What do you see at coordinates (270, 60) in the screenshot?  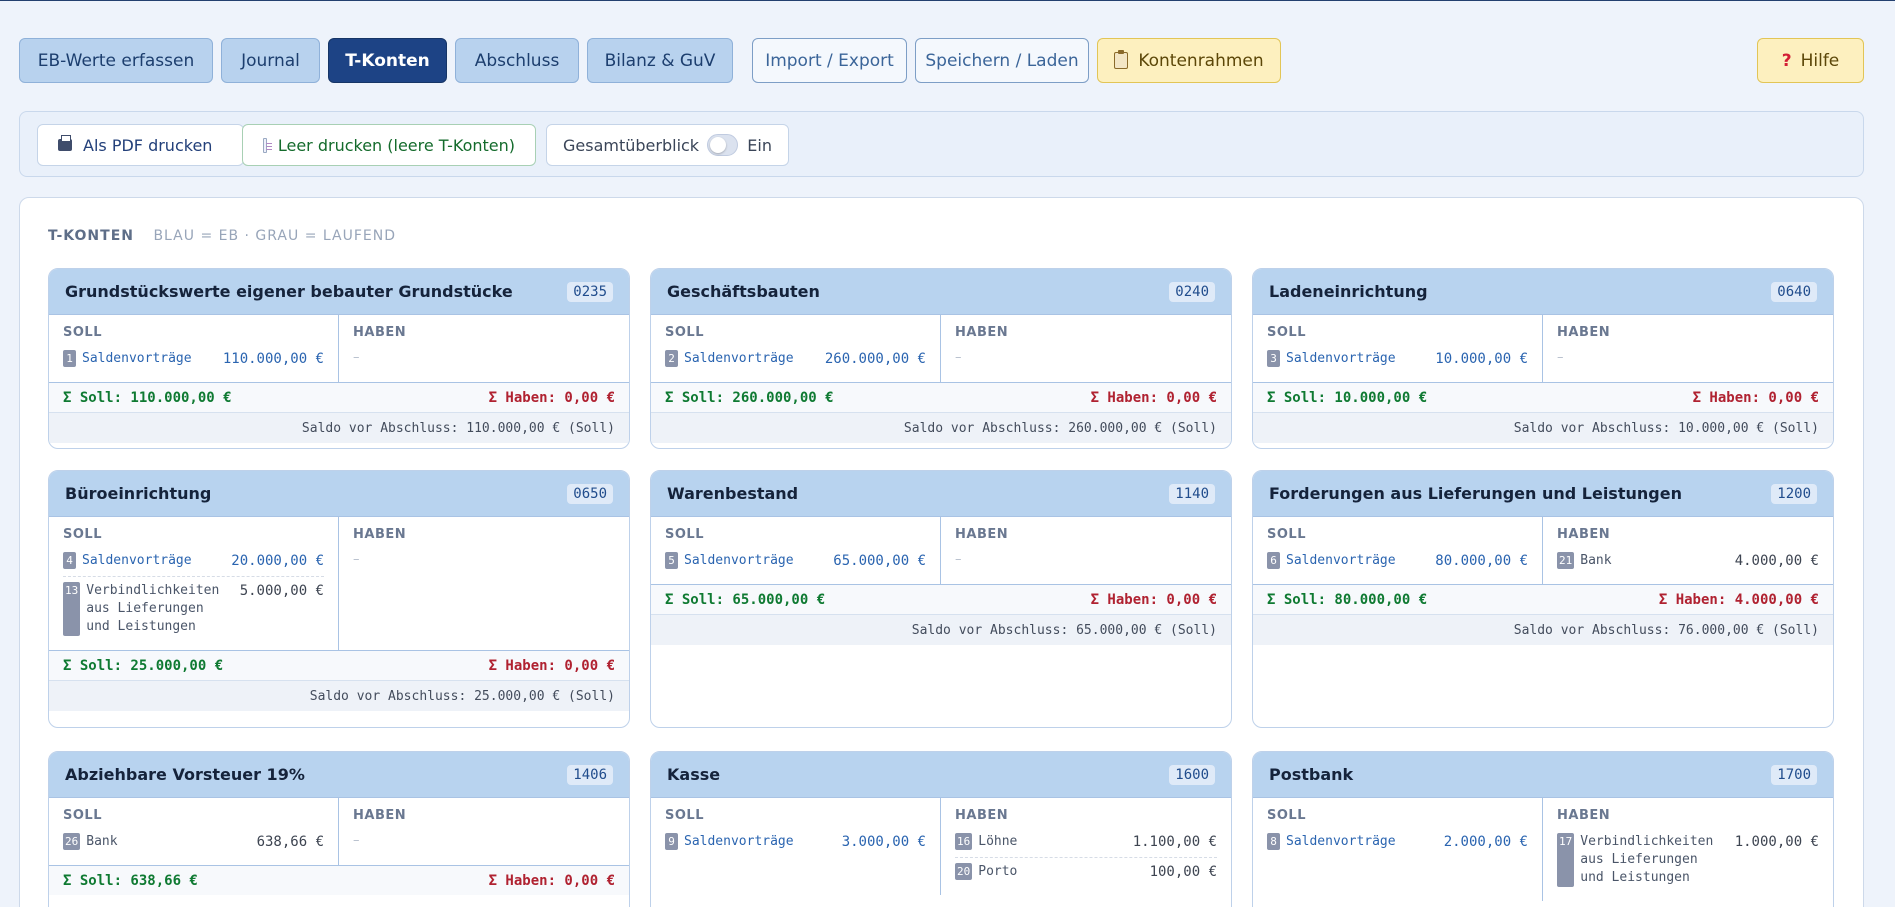 I see `nav-journal-button: Journal` at bounding box center [270, 60].